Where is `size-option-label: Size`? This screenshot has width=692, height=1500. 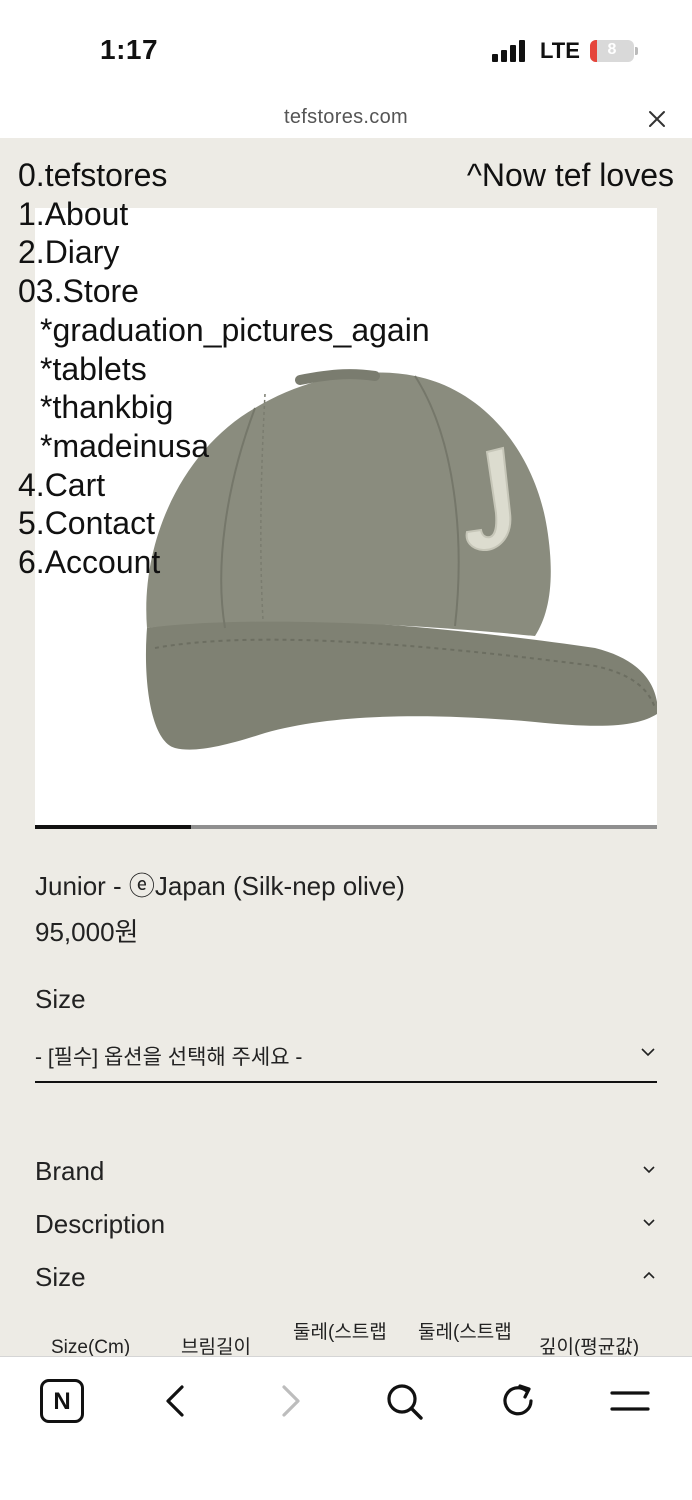 size-option-label: Size is located at coordinates (60, 999).